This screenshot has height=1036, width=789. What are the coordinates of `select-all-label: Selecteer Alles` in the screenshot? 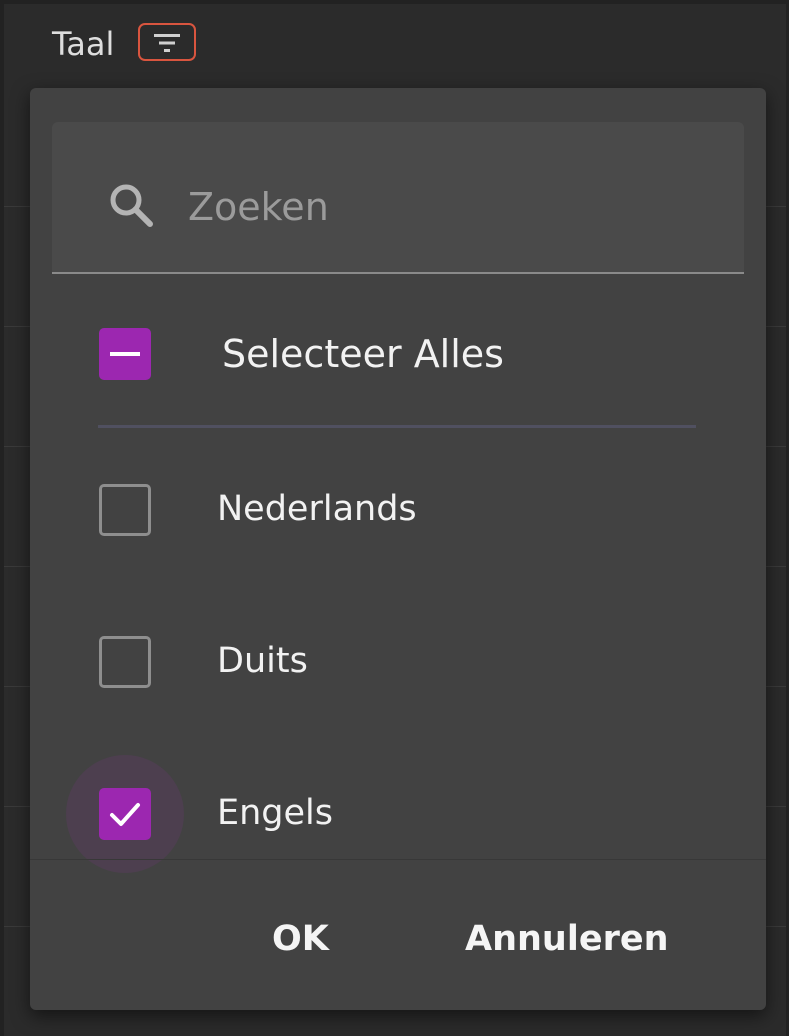 It's located at (363, 354).